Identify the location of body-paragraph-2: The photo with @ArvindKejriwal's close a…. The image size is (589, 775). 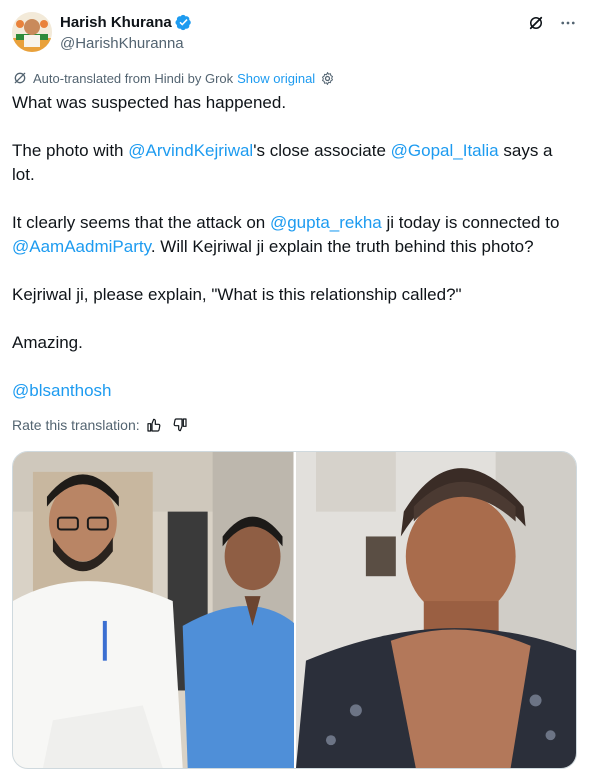
(294, 163).